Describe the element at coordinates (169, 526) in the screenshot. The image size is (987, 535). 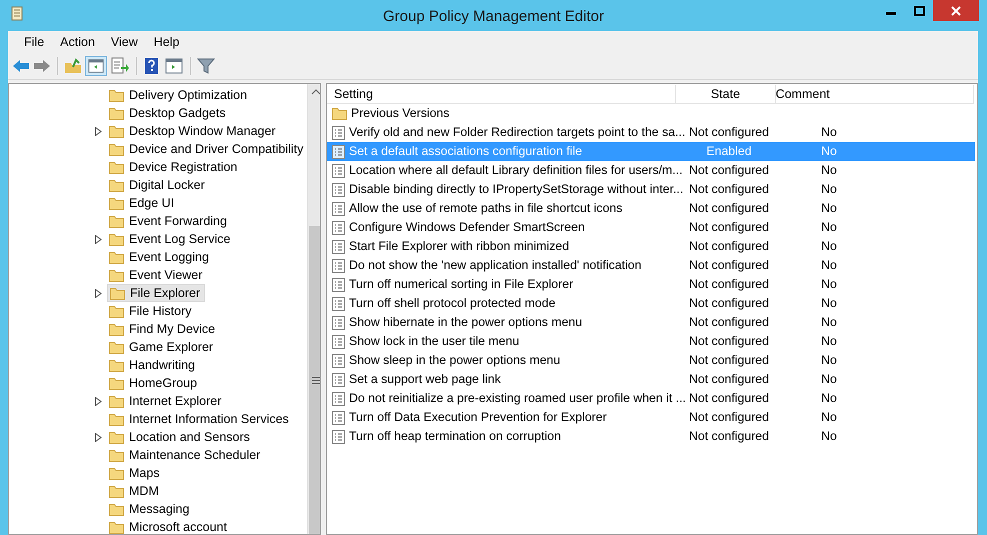
I see `tree-item: Microsoft account` at that location.